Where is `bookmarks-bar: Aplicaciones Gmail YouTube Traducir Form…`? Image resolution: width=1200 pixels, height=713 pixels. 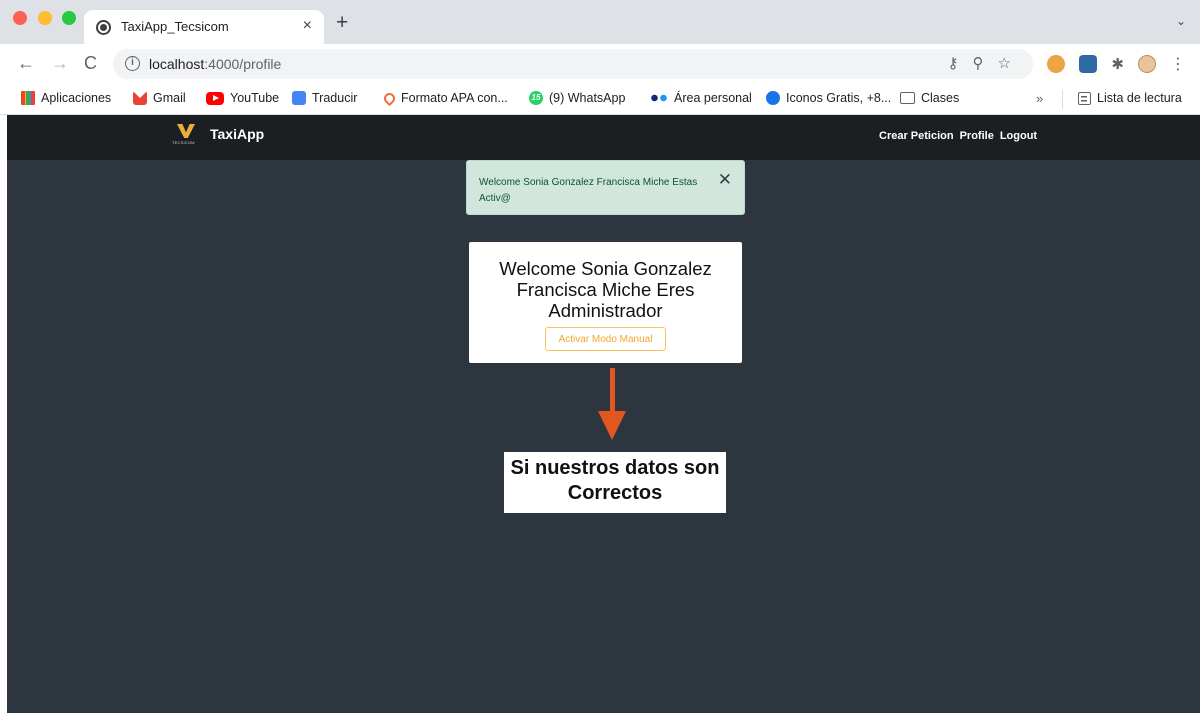 bookmarks-bar: Aplicaciones Gmail YouTube Traducir Form… is located at coordinates (600, 99).